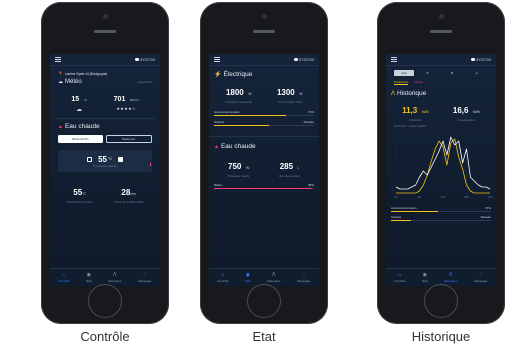  I want to click on autoconso-value: 72%, so click(310, 112).